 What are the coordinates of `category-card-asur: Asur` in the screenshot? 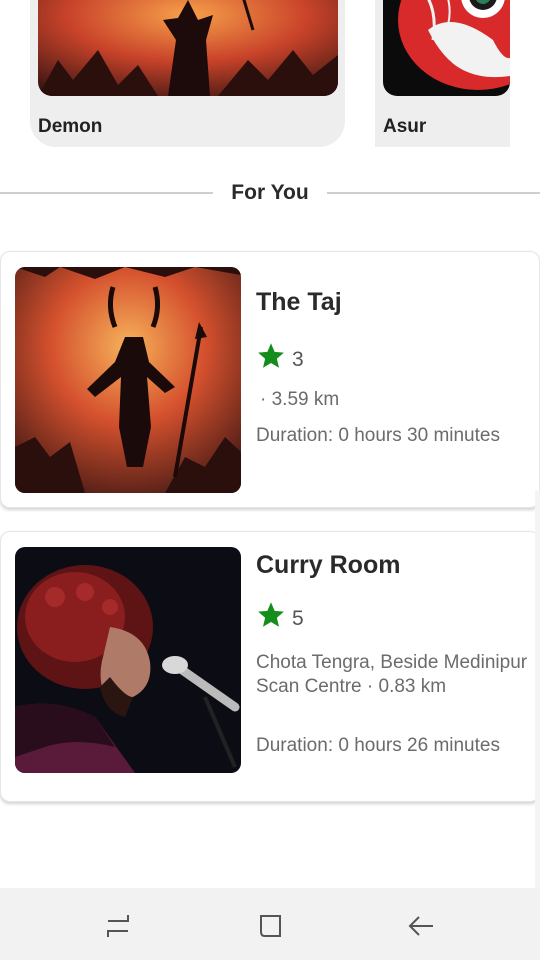 It's located at (442, 73).